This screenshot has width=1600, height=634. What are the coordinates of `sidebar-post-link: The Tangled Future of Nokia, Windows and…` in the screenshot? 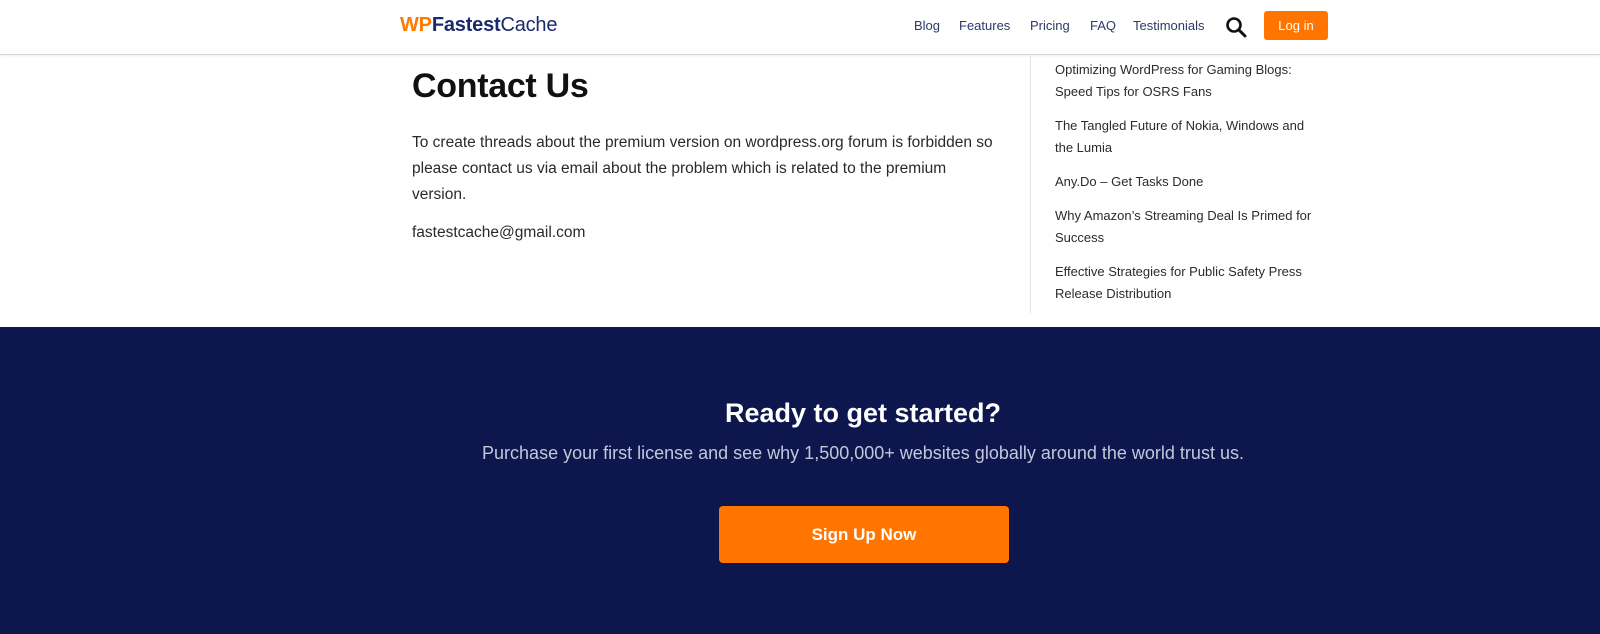 It's located at (1190, 137).